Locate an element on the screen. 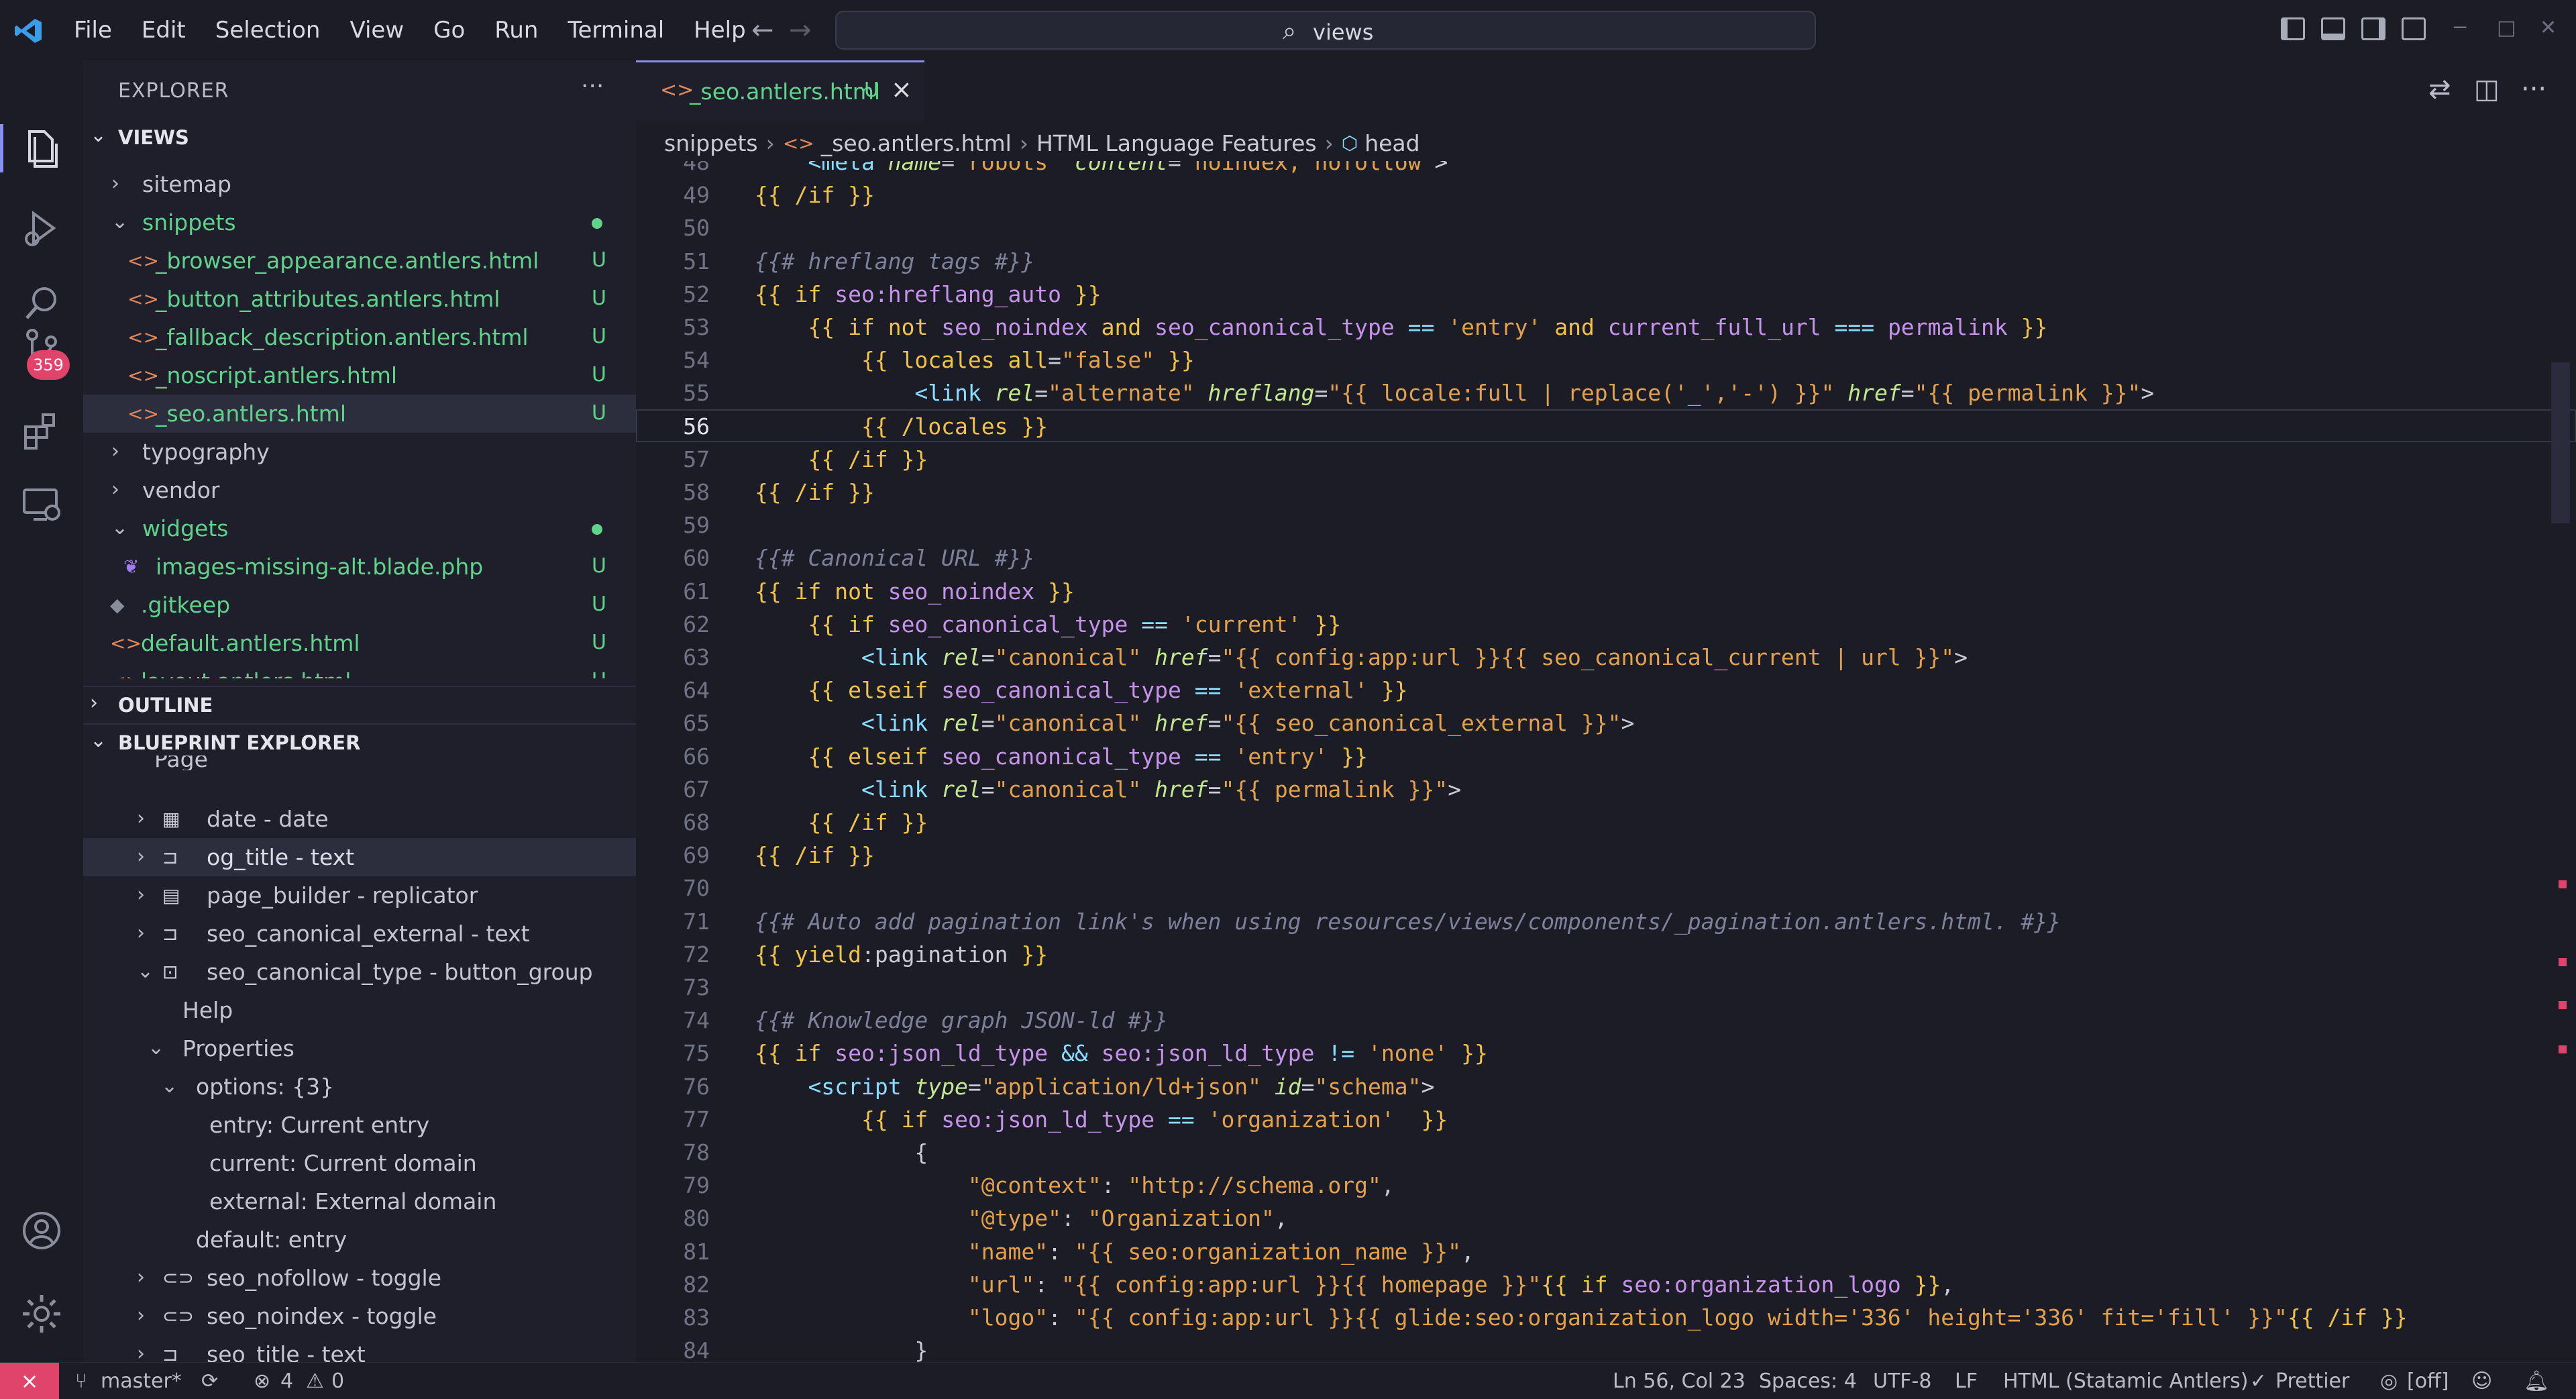 The width and height of the screenshot is (2576, 1399). blueprint-field-row: ⌄ ⊡ seo_canonical_type - button_group is located at coordinates (359, 972).